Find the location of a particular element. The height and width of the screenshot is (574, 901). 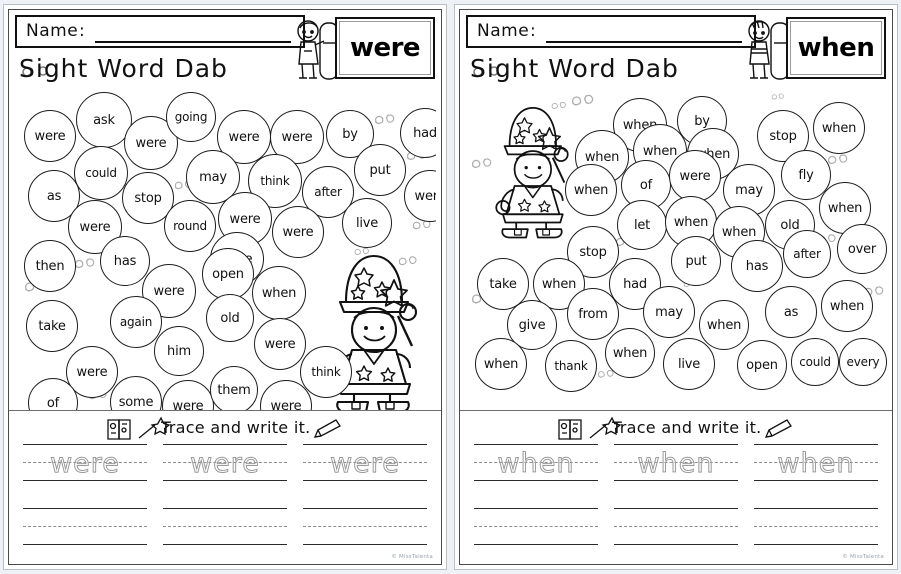

trace-word: when is located at coordinates (536, 463).